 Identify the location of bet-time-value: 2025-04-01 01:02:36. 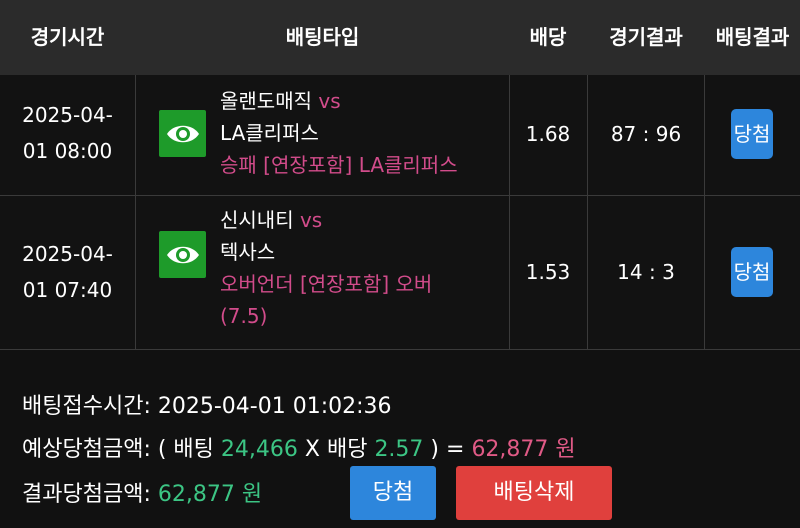
(274, 406).